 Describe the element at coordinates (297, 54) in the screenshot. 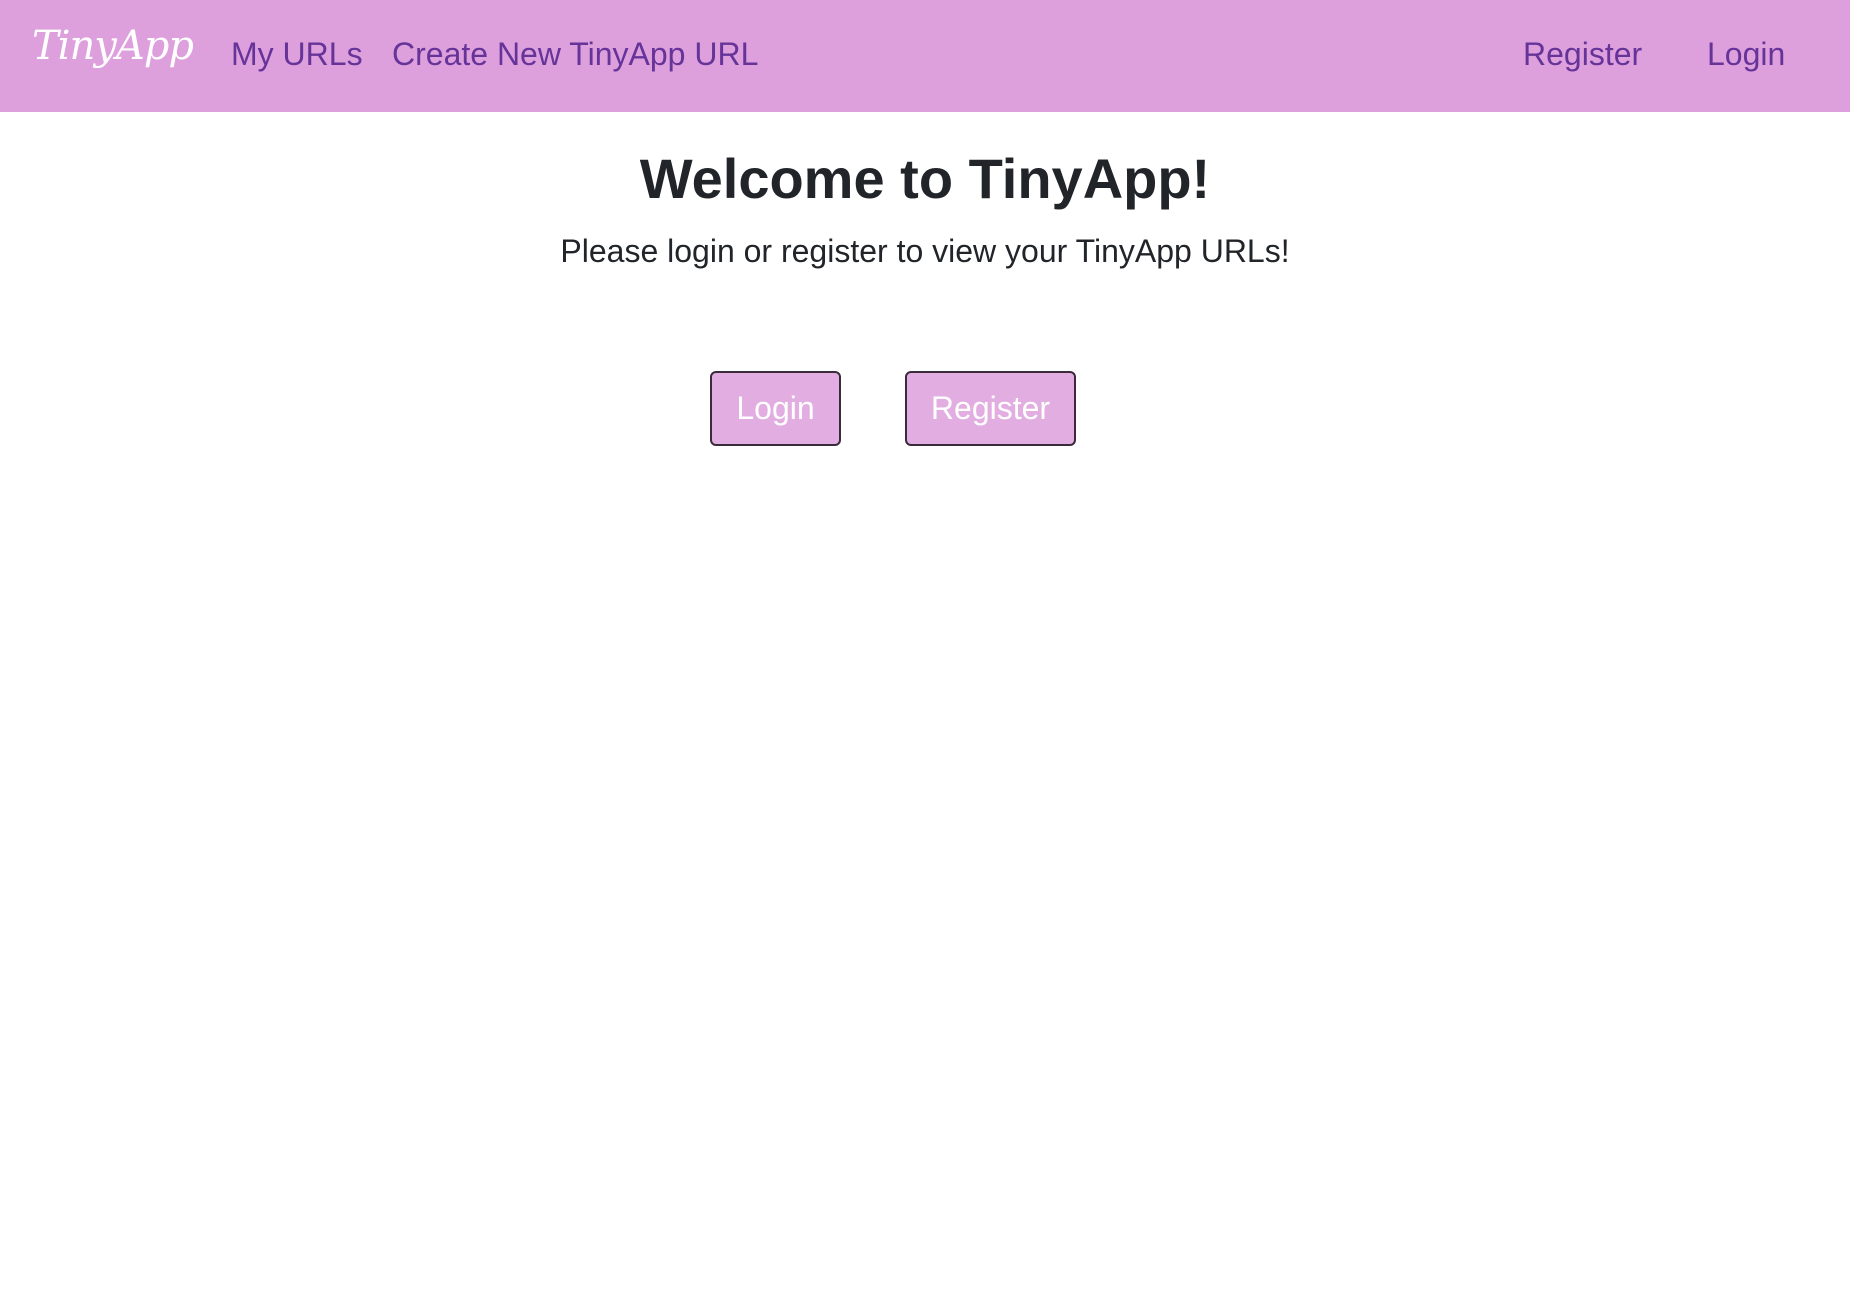

I see `nav-link-my-urls: My URLs` at that location.